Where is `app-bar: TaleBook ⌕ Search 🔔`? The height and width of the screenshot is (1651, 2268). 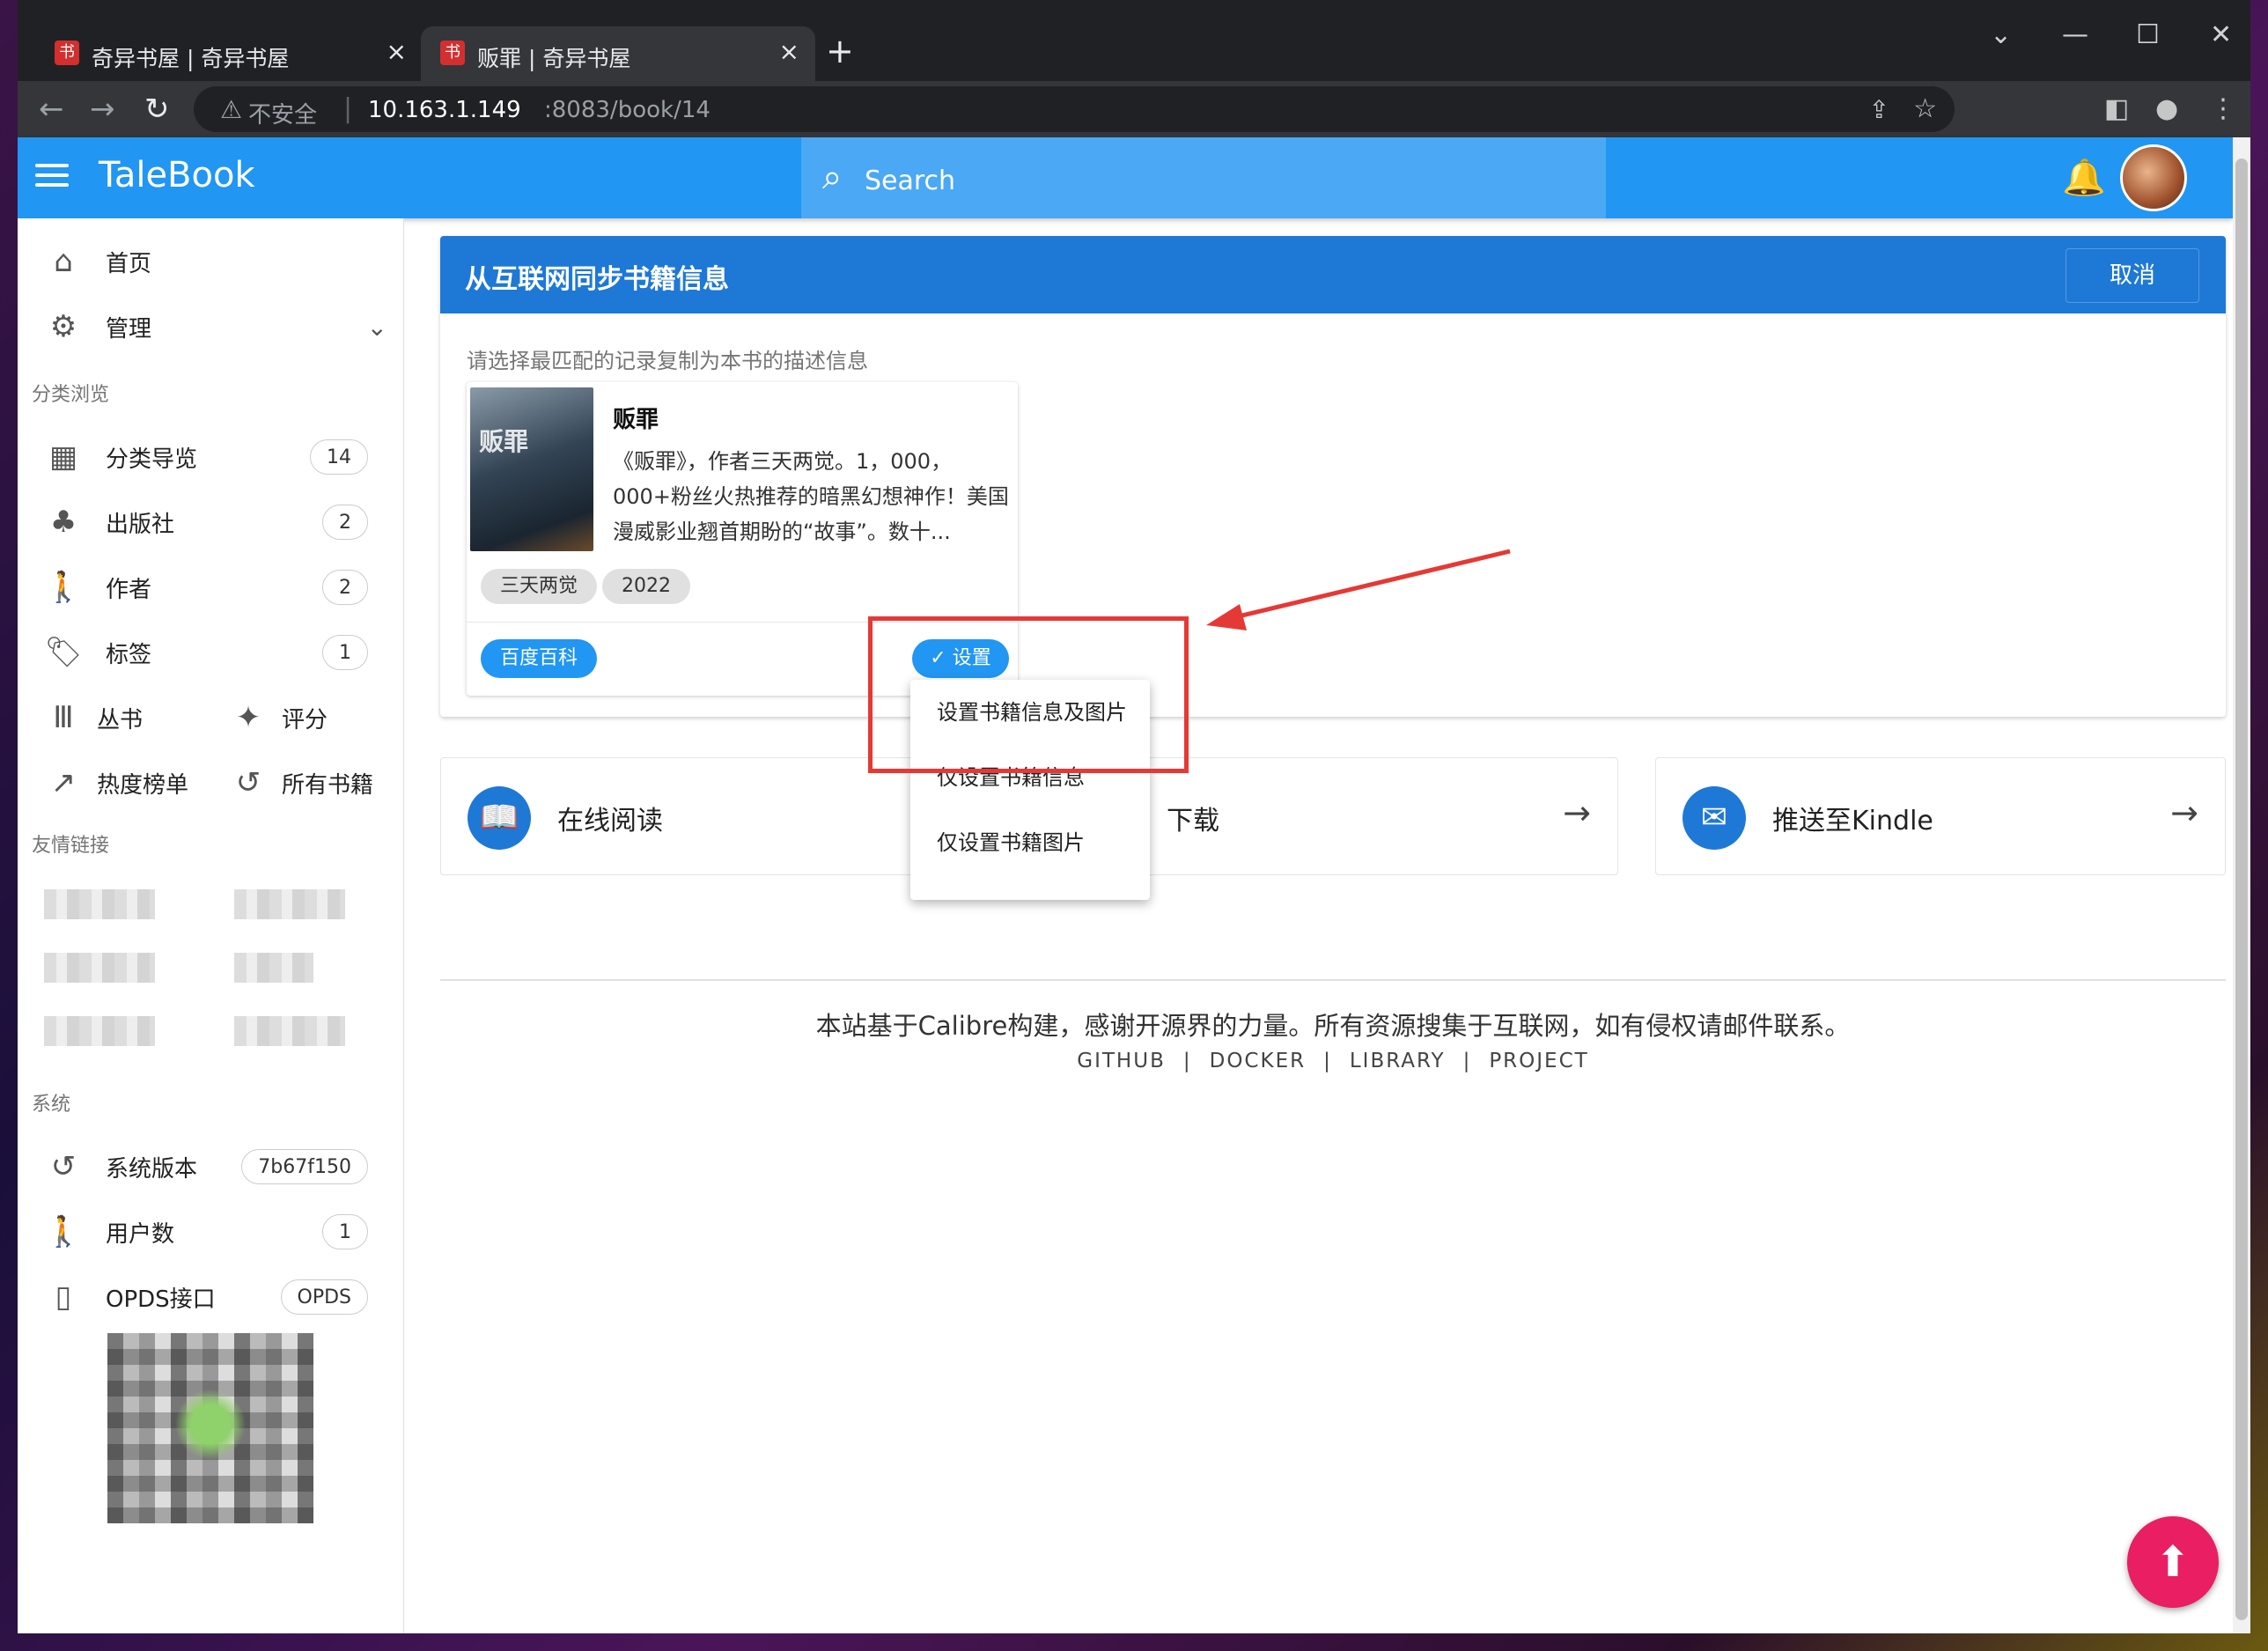 app-bar: TaleBook ⌕ Search 🔔 is located at coordinates (1125, 177).